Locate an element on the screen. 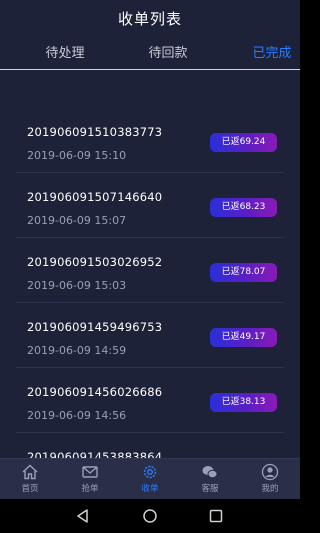 This screenshot has height=533, width=320. gear-icon is located at coordinates (150, 472).